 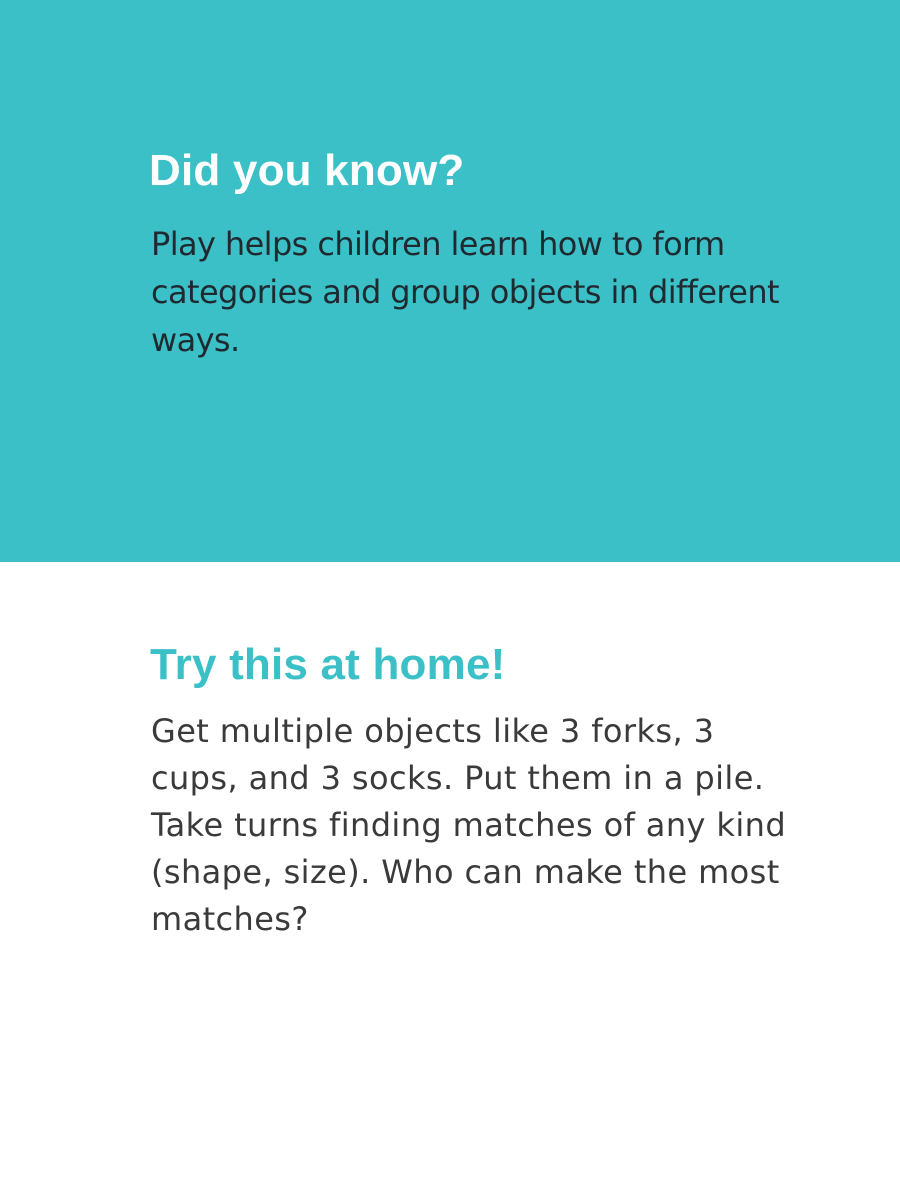 I want to click on did-you-know-heading: Did you know?, so click(x=307, y=170).